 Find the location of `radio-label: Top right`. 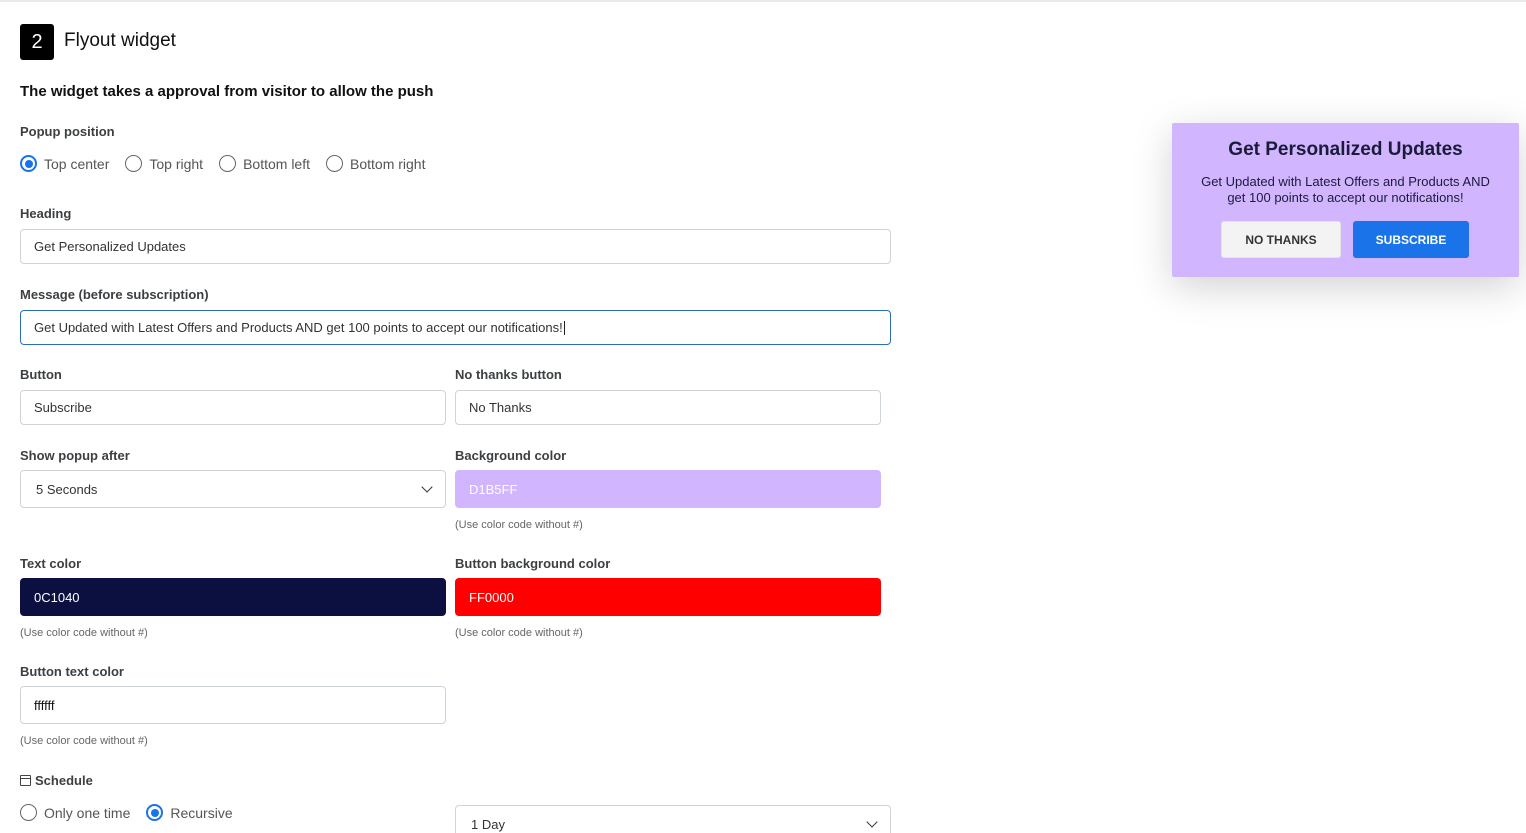

radio-label: Top right is located at coordinates (176, 163).